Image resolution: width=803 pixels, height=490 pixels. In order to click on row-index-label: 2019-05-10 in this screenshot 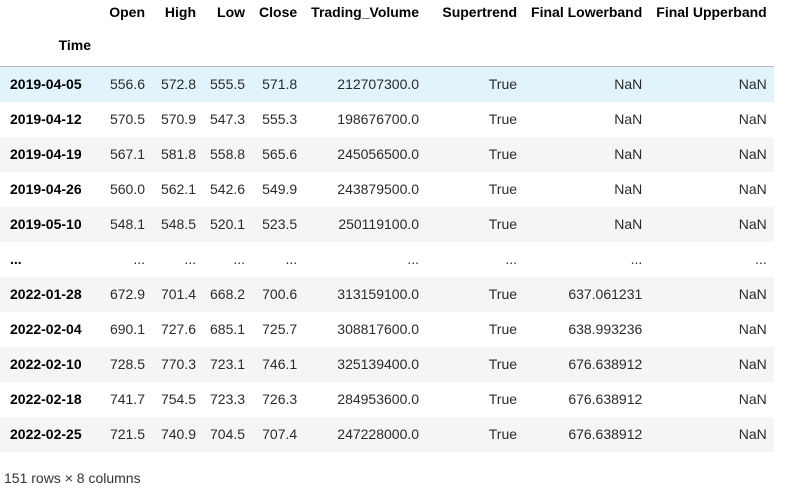, I will do `click(46, 224)`.